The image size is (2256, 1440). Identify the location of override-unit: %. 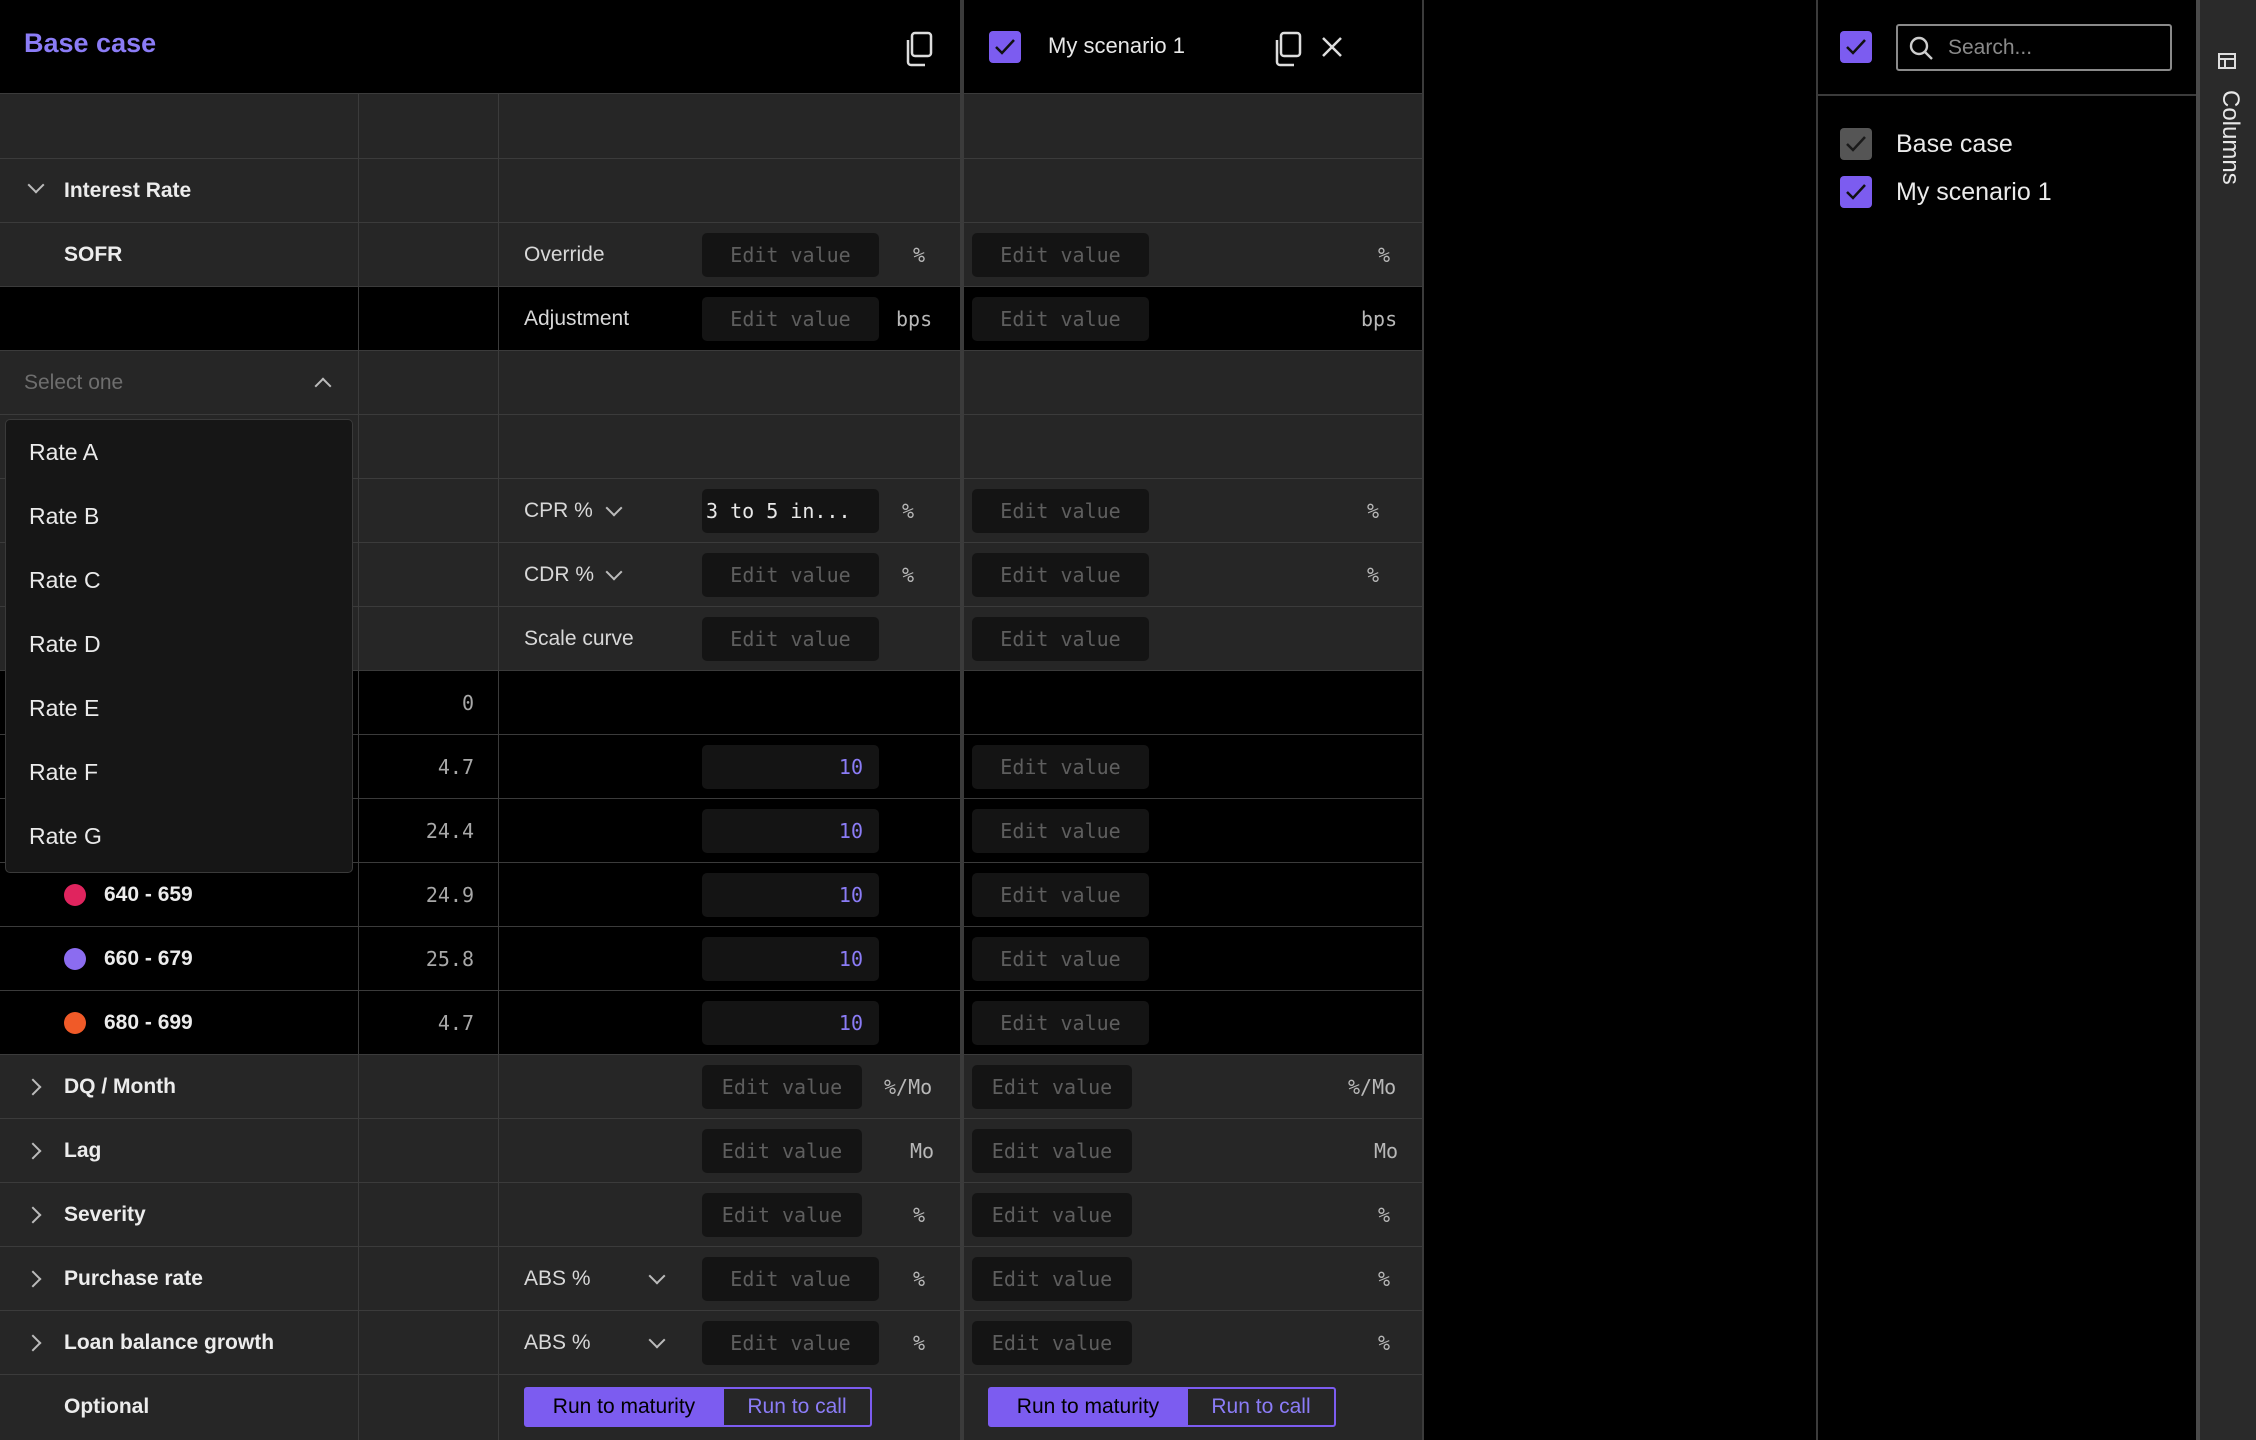
(919, 255).